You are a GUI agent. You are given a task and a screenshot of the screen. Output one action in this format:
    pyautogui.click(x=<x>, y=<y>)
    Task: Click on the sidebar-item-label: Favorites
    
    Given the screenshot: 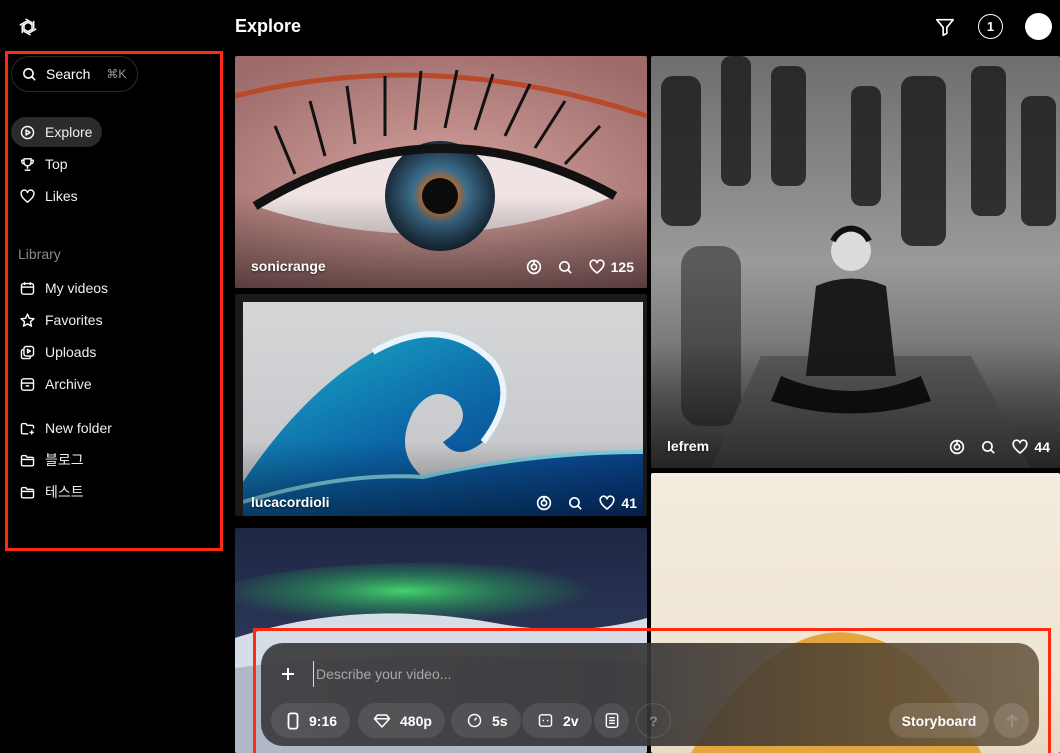 What is the action you would take?
    pyautogui.click(x=74, y=320)
    